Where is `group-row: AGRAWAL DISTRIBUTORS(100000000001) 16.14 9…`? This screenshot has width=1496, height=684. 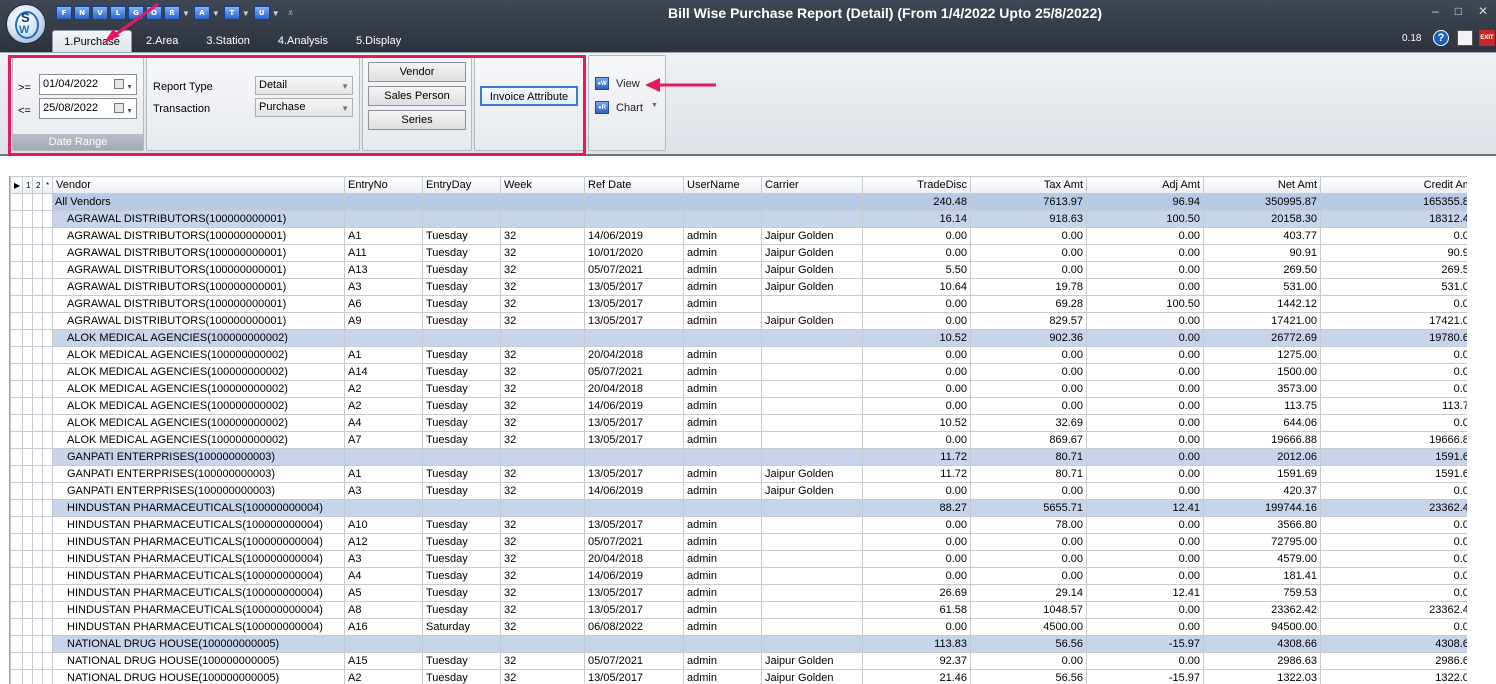
group-row: AGRAWAL DISTRIBUTORS(100000000001) 16.14 9… is located at coordinates (738, 219).